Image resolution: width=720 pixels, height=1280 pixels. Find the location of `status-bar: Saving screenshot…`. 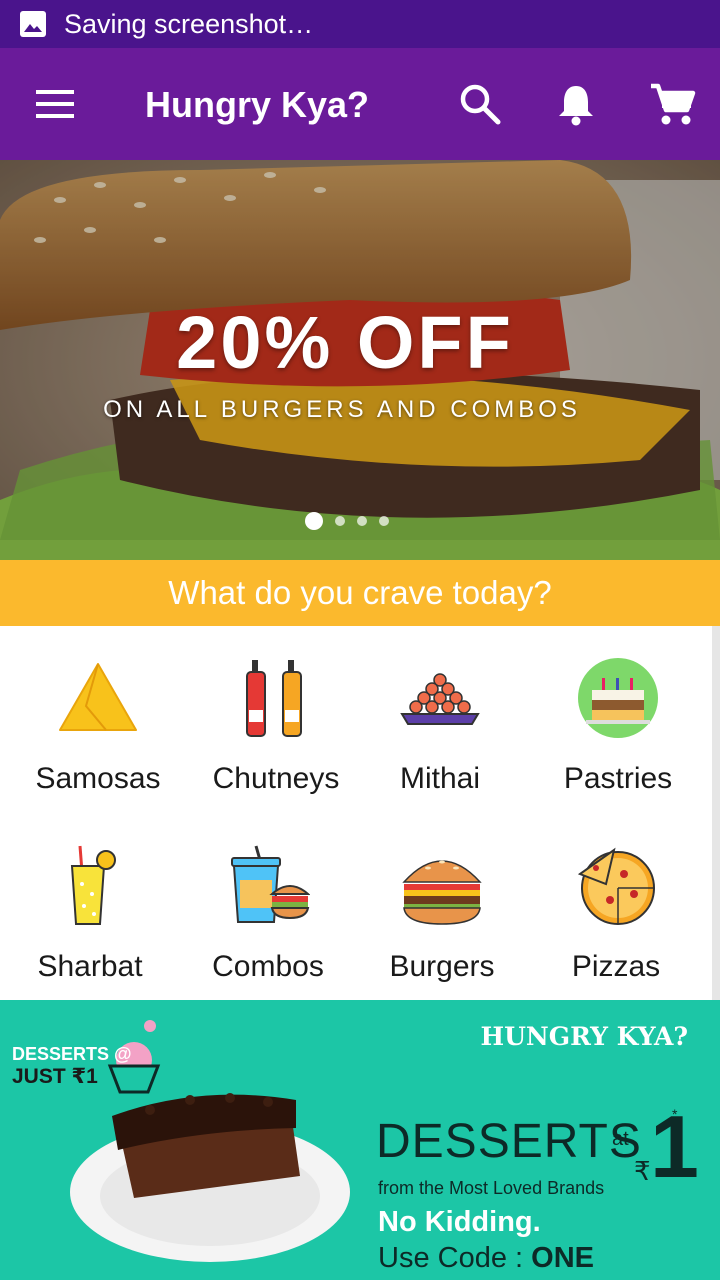

status-bar: Saving screenshot… is located at coordinates (360, 24).